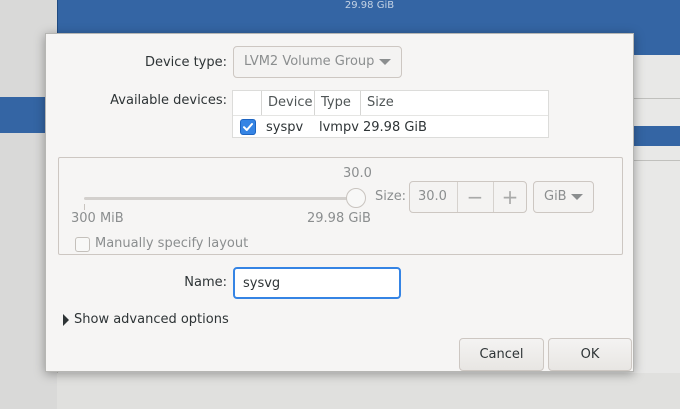 Image resolution: width=680 pixels, height=409 pixels. I want to click on size-unit-combobox: GiB, so click(563, 197).